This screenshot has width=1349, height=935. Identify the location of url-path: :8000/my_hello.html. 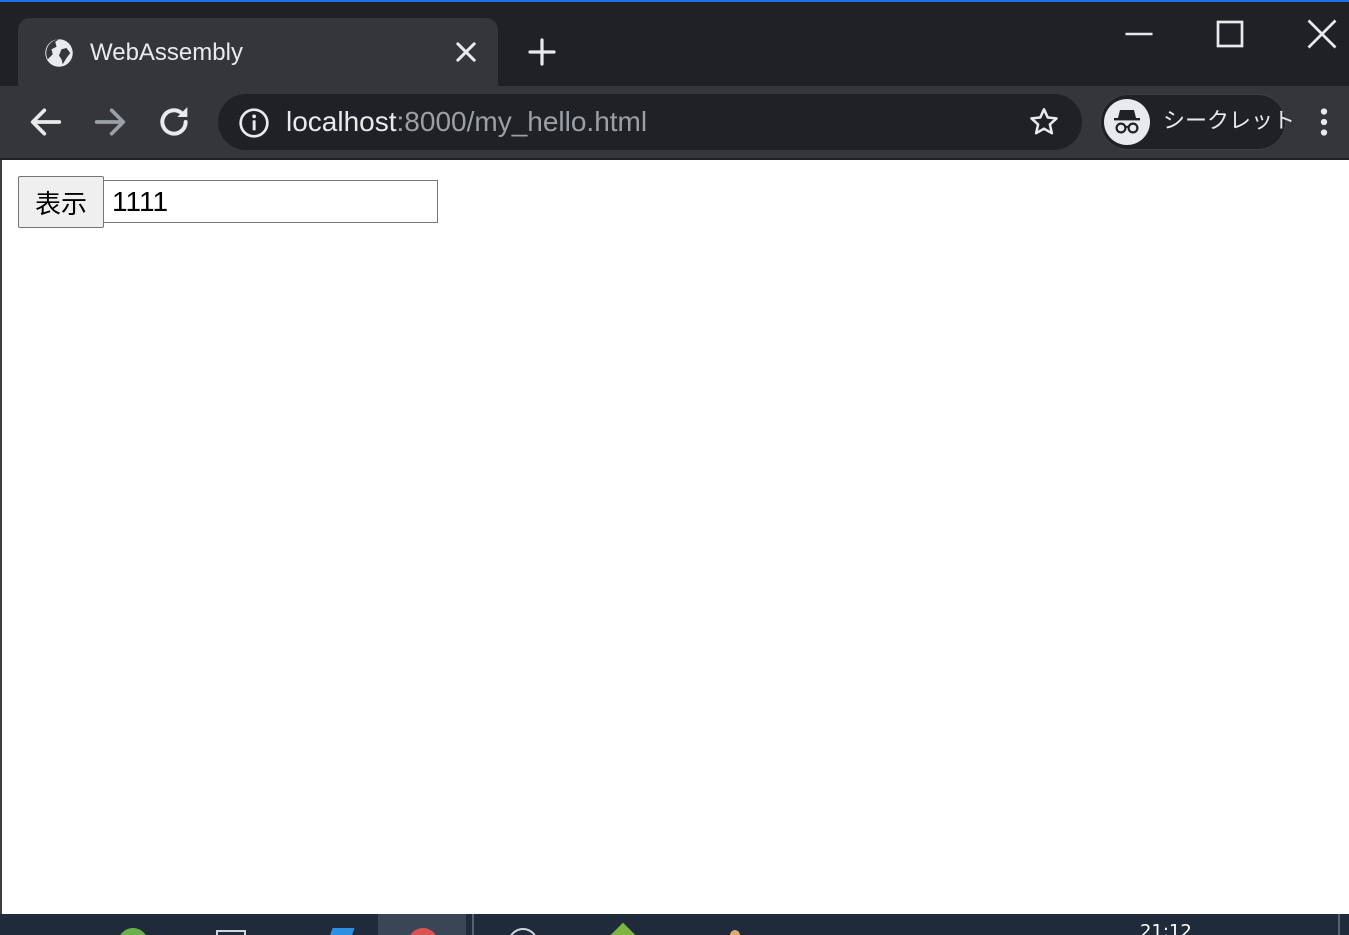
(522, 121).